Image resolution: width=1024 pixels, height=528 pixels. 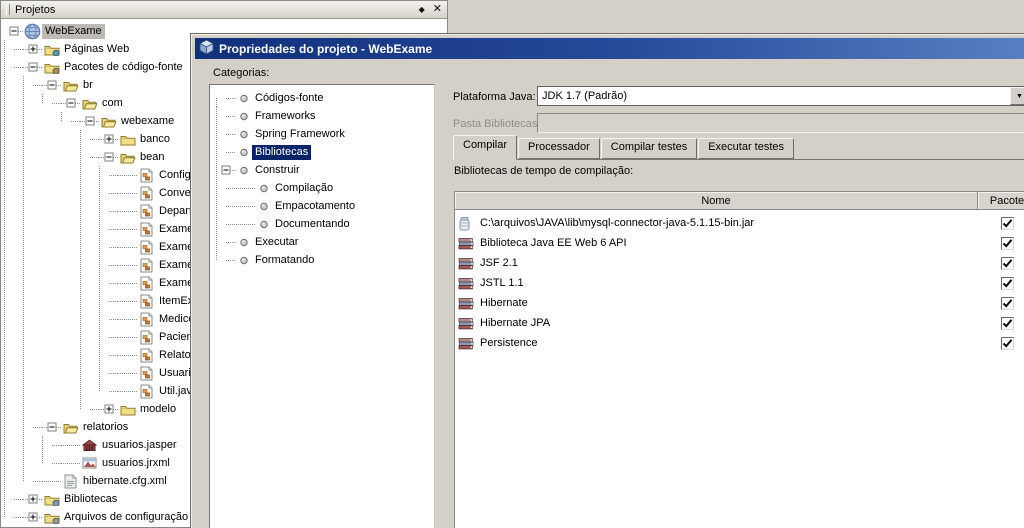 I want to click on category-construir: Construir, so click(x=325, y=170).